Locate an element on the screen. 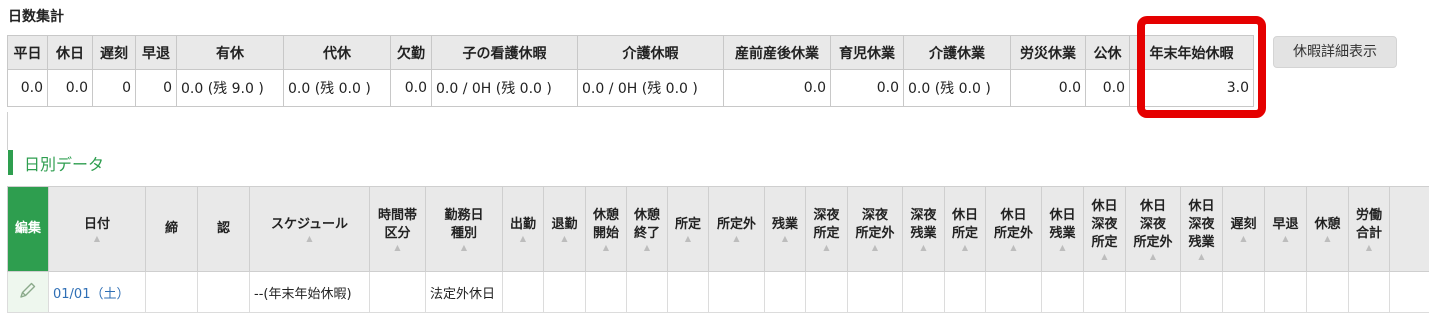  col-header-label: 遅刻 is located at coordinates (1243, 224).